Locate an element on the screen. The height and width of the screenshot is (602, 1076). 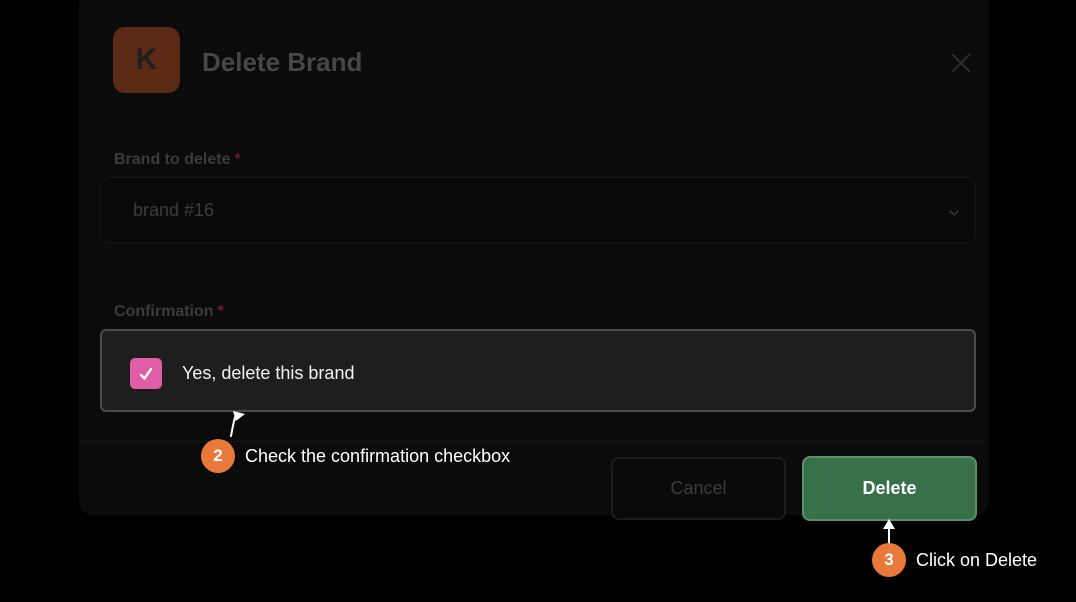
step-2-badge: 2 is located at coordinates (218, 456).